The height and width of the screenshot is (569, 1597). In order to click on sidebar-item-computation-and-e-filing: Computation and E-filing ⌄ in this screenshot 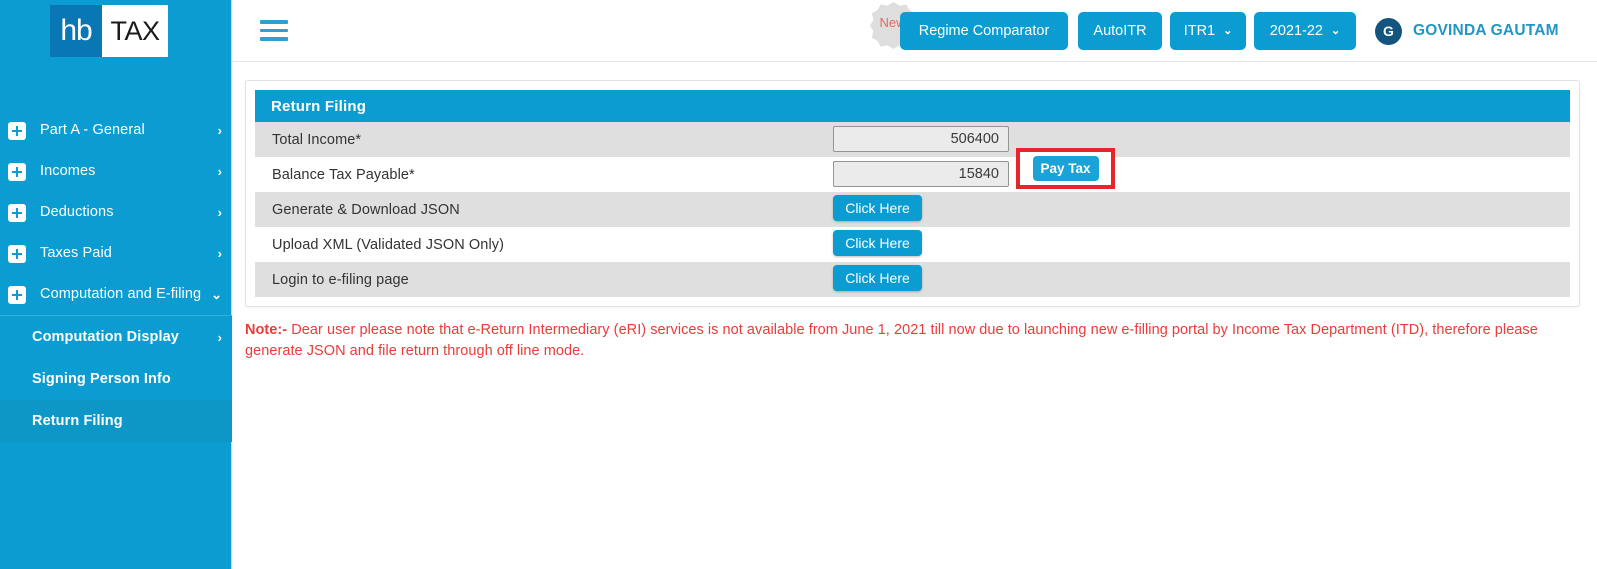, I will do `click(116, 294)`.